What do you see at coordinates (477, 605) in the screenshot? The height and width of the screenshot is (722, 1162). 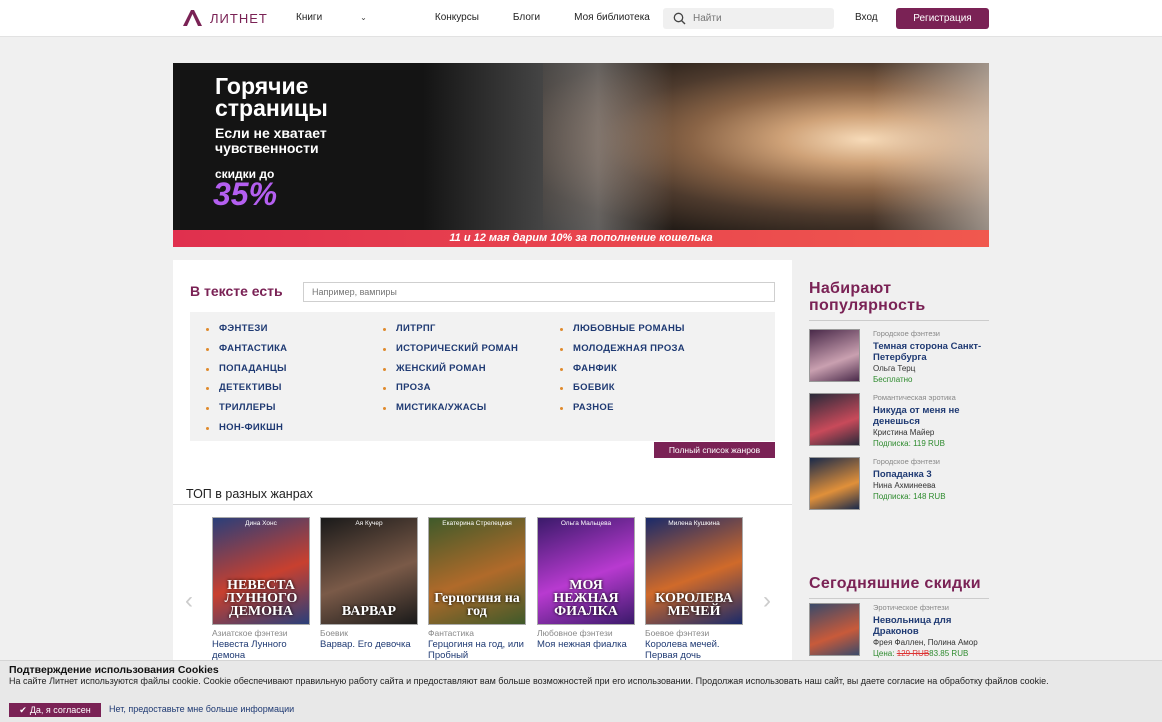 I see `cover-title: Герцогиня на год` at bounding box center [477, 605].